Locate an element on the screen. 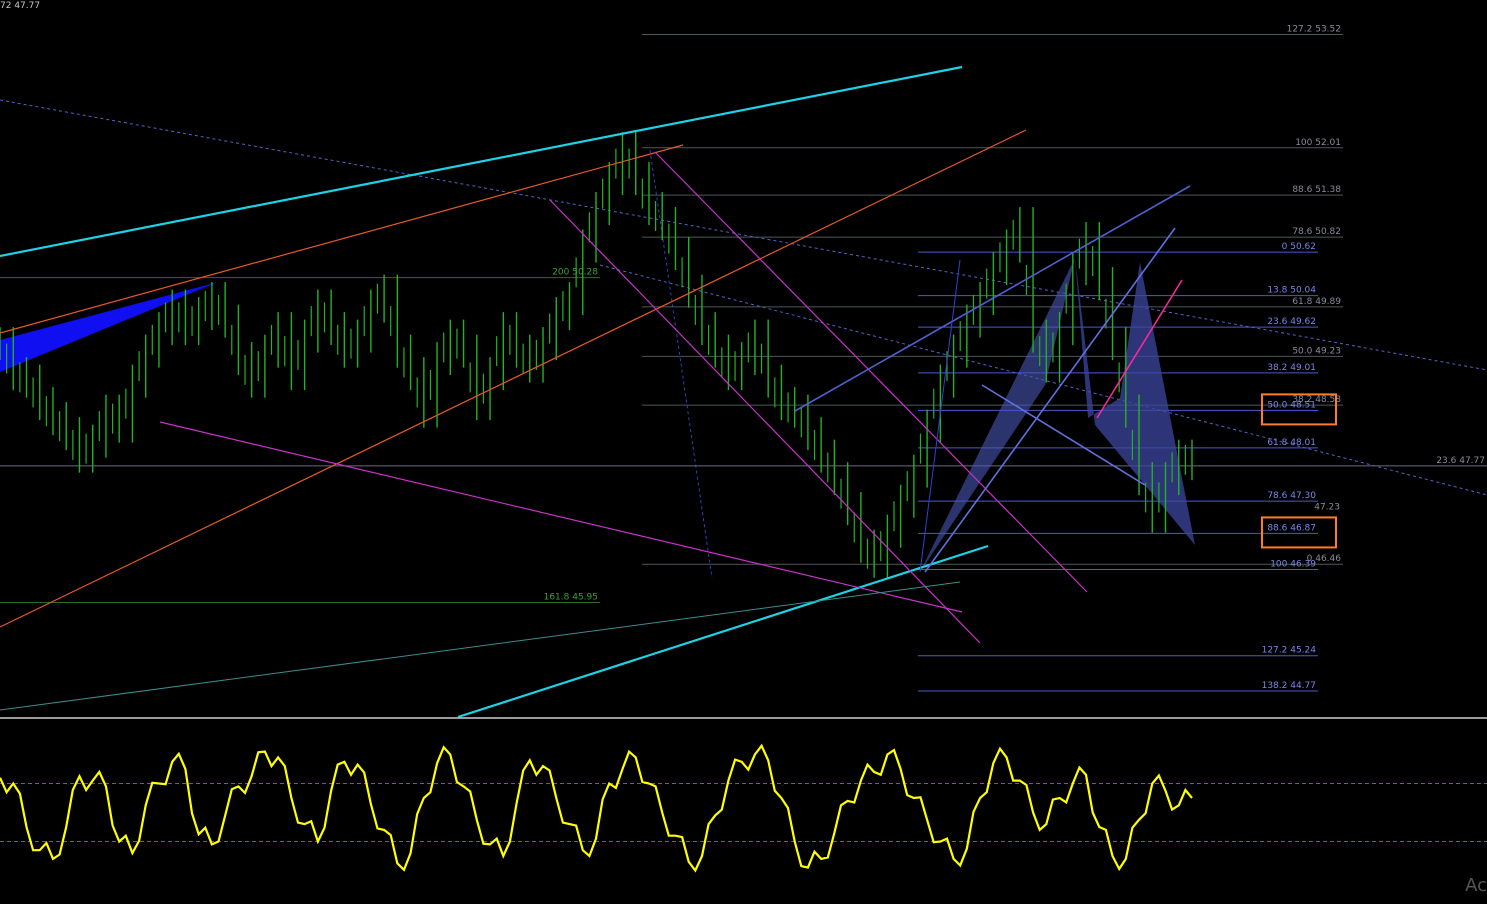  fib-label-left-3: 78.6 50.82 is located at coordinates (1316, 232).